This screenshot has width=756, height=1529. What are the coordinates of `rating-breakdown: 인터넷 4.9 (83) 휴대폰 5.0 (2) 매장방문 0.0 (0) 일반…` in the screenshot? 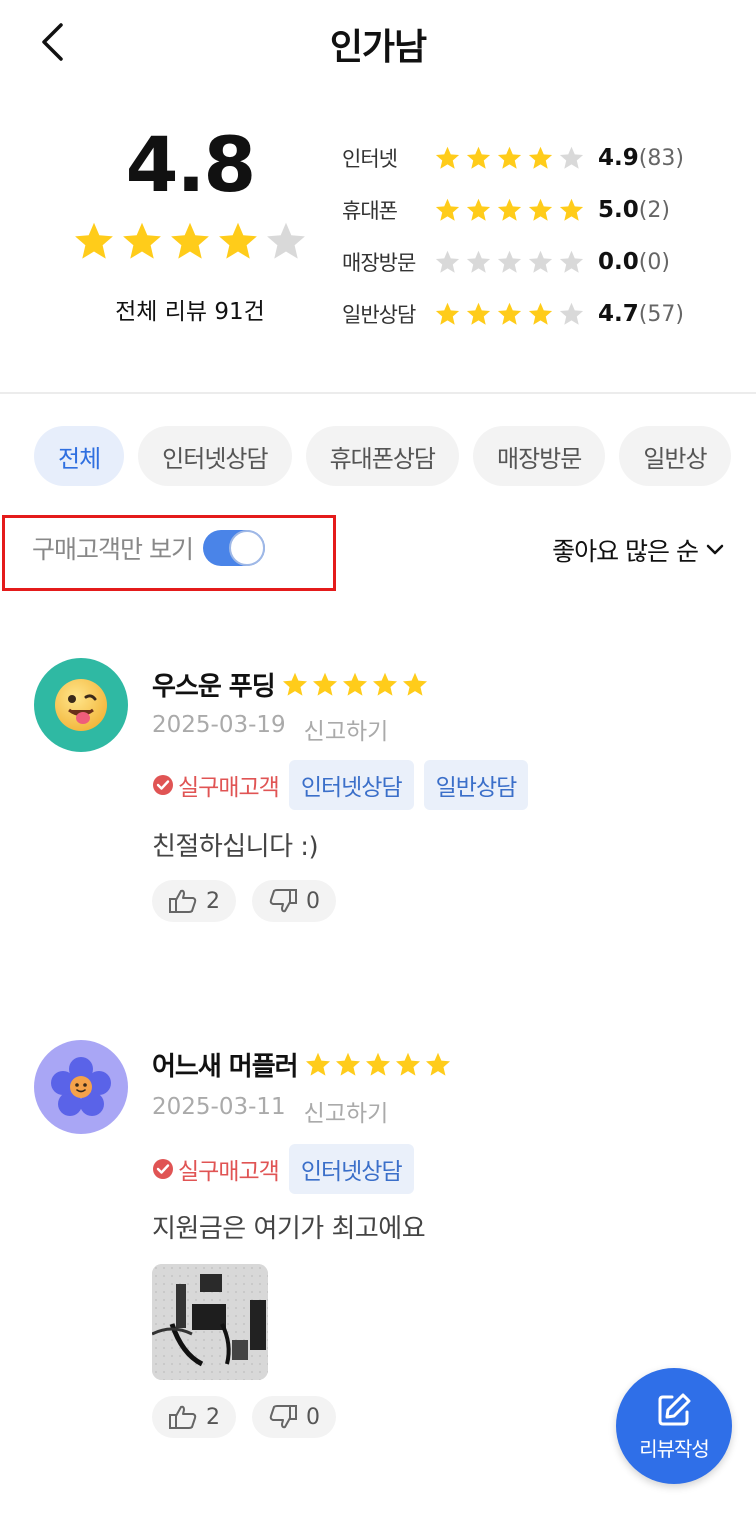 It's located at (542, 236).